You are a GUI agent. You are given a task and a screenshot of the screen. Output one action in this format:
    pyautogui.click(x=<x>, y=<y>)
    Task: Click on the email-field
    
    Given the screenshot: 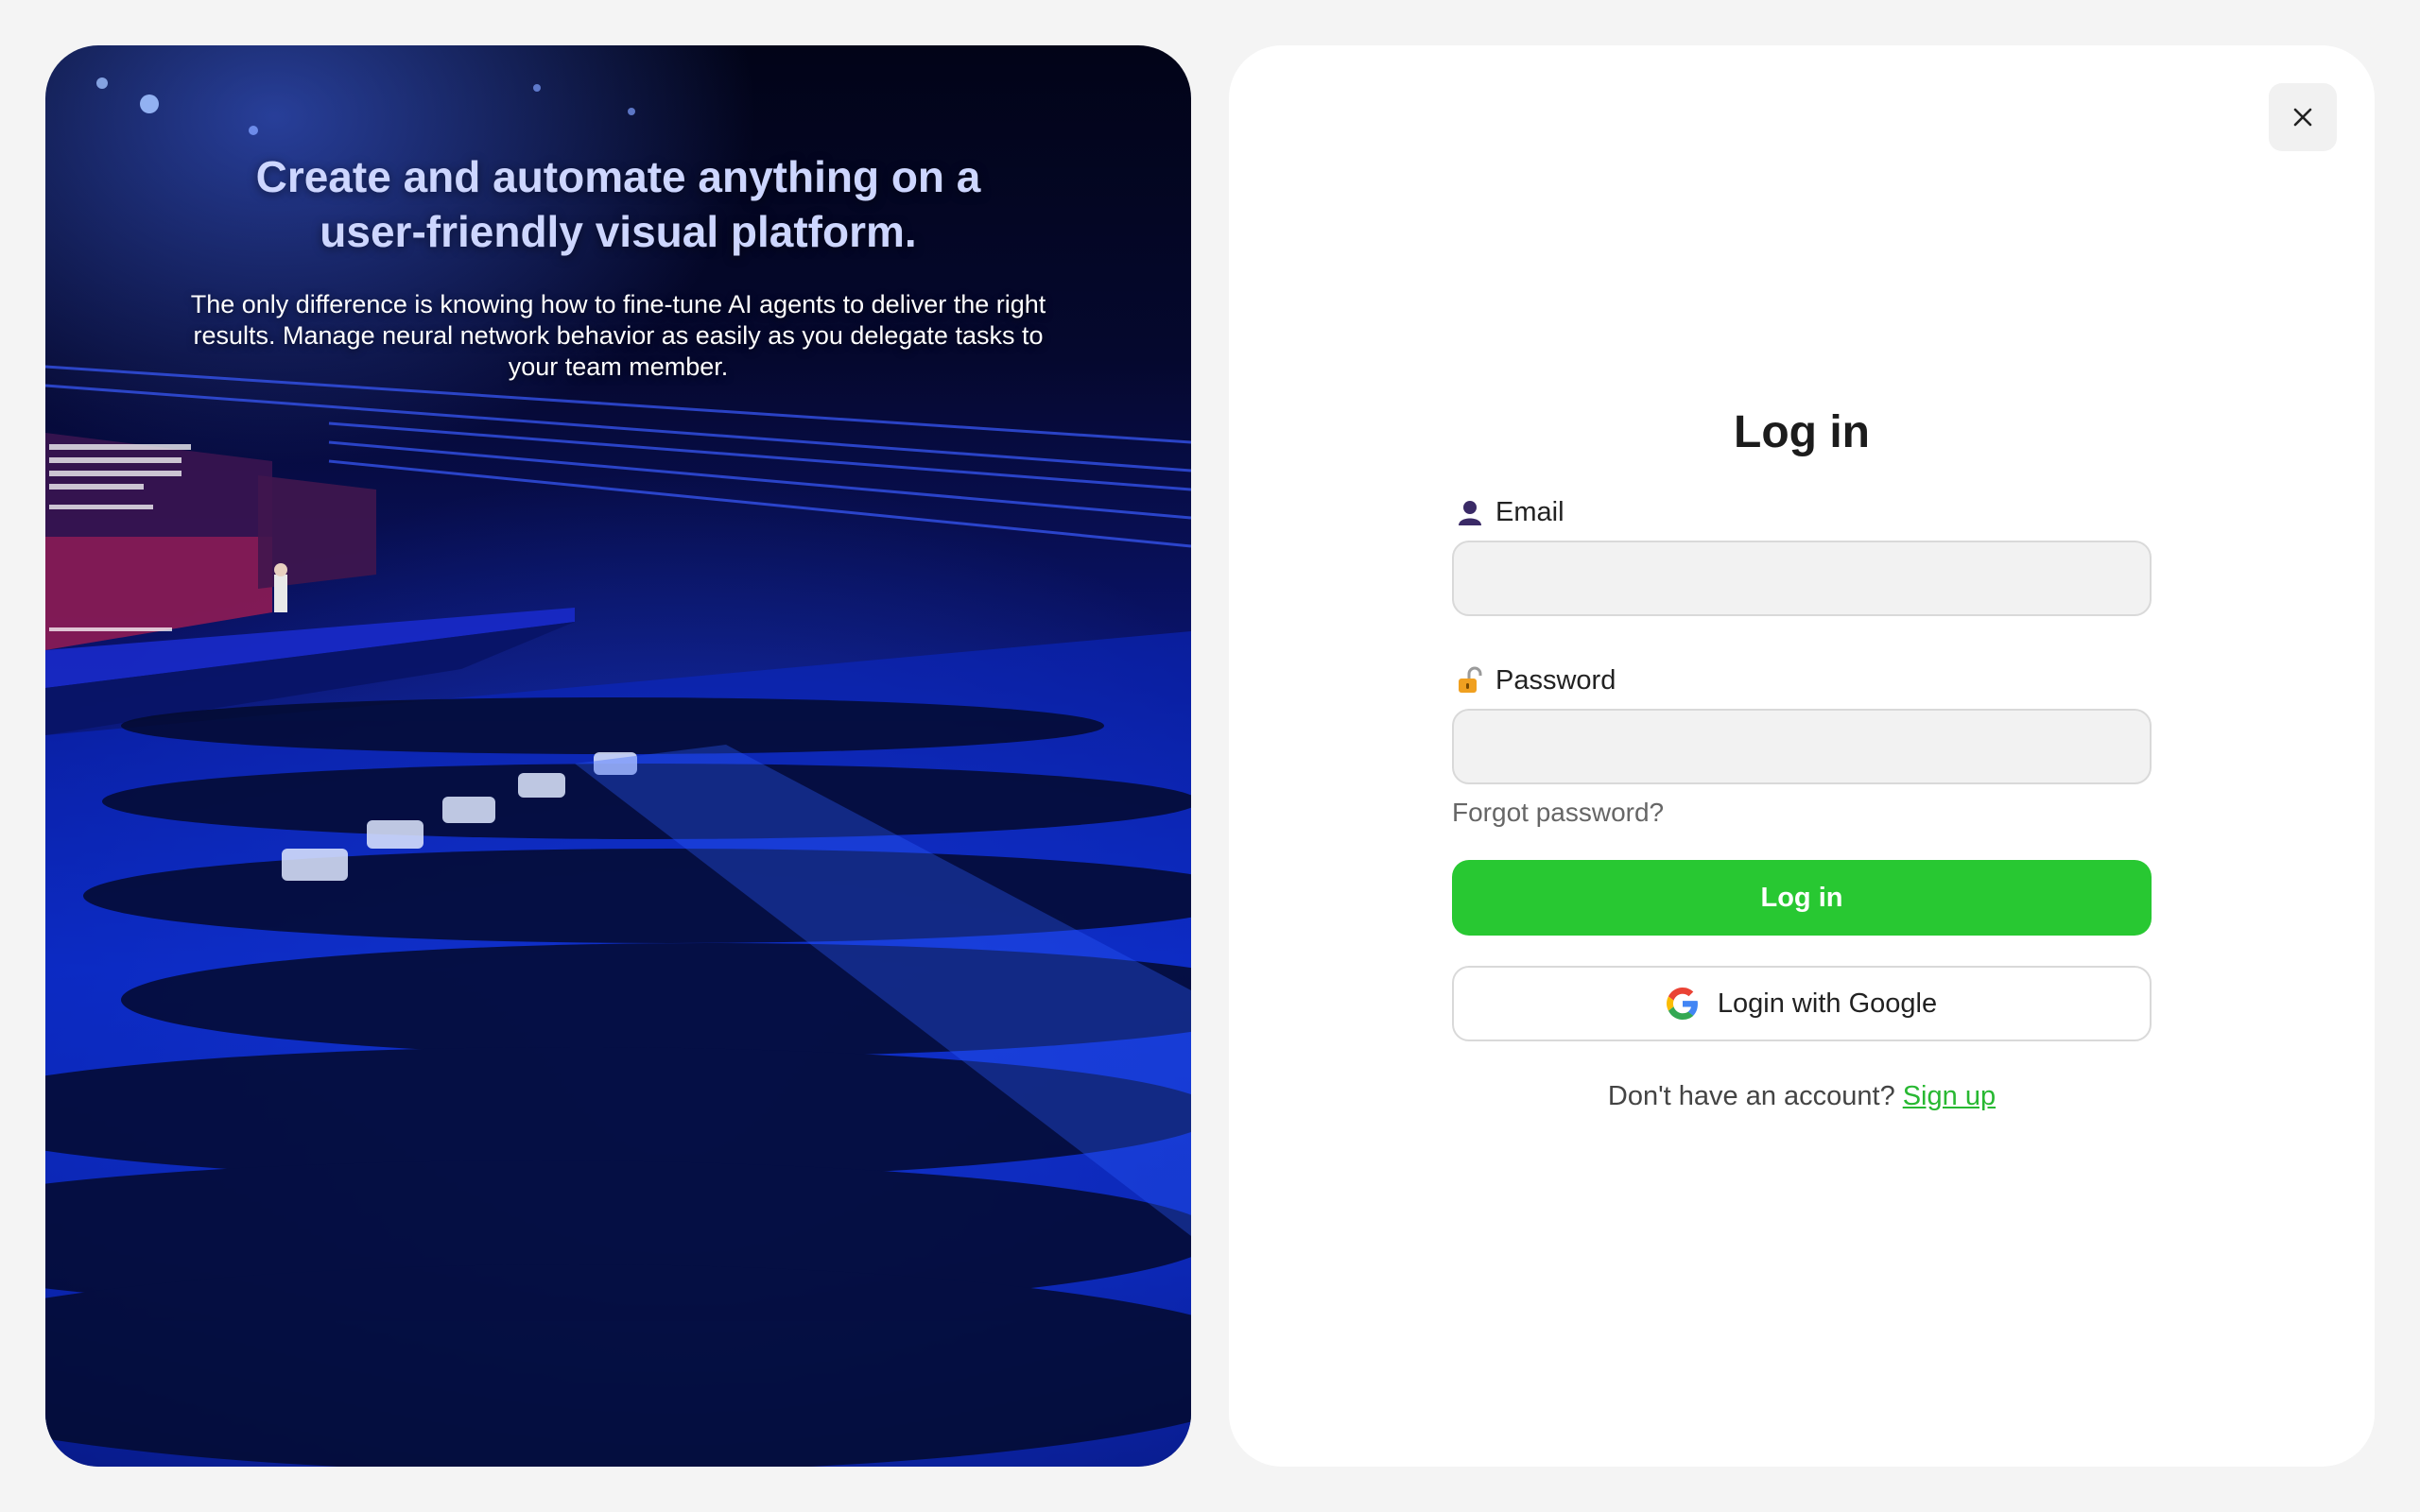 What is the action you would take?
    pyautogui.click(x=1802, y=578)
    